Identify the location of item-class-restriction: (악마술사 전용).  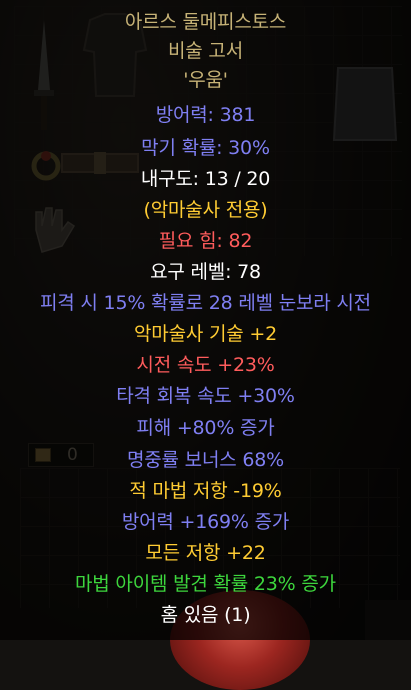
(205, 210).